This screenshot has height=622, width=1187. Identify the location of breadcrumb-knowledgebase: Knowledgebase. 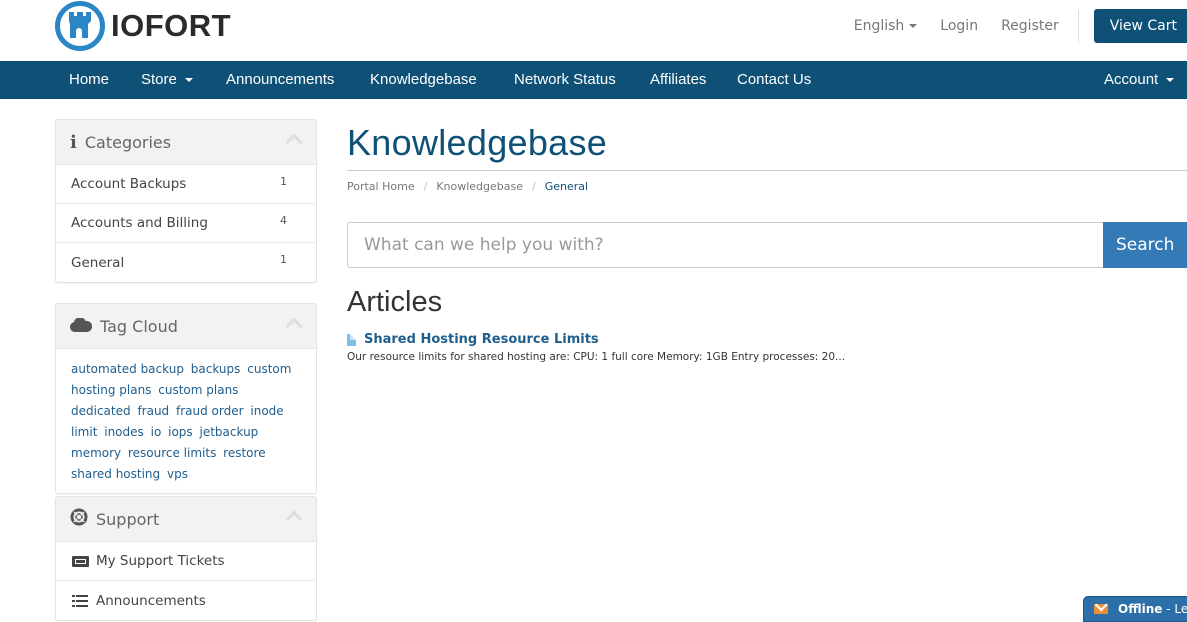
(479, 186).